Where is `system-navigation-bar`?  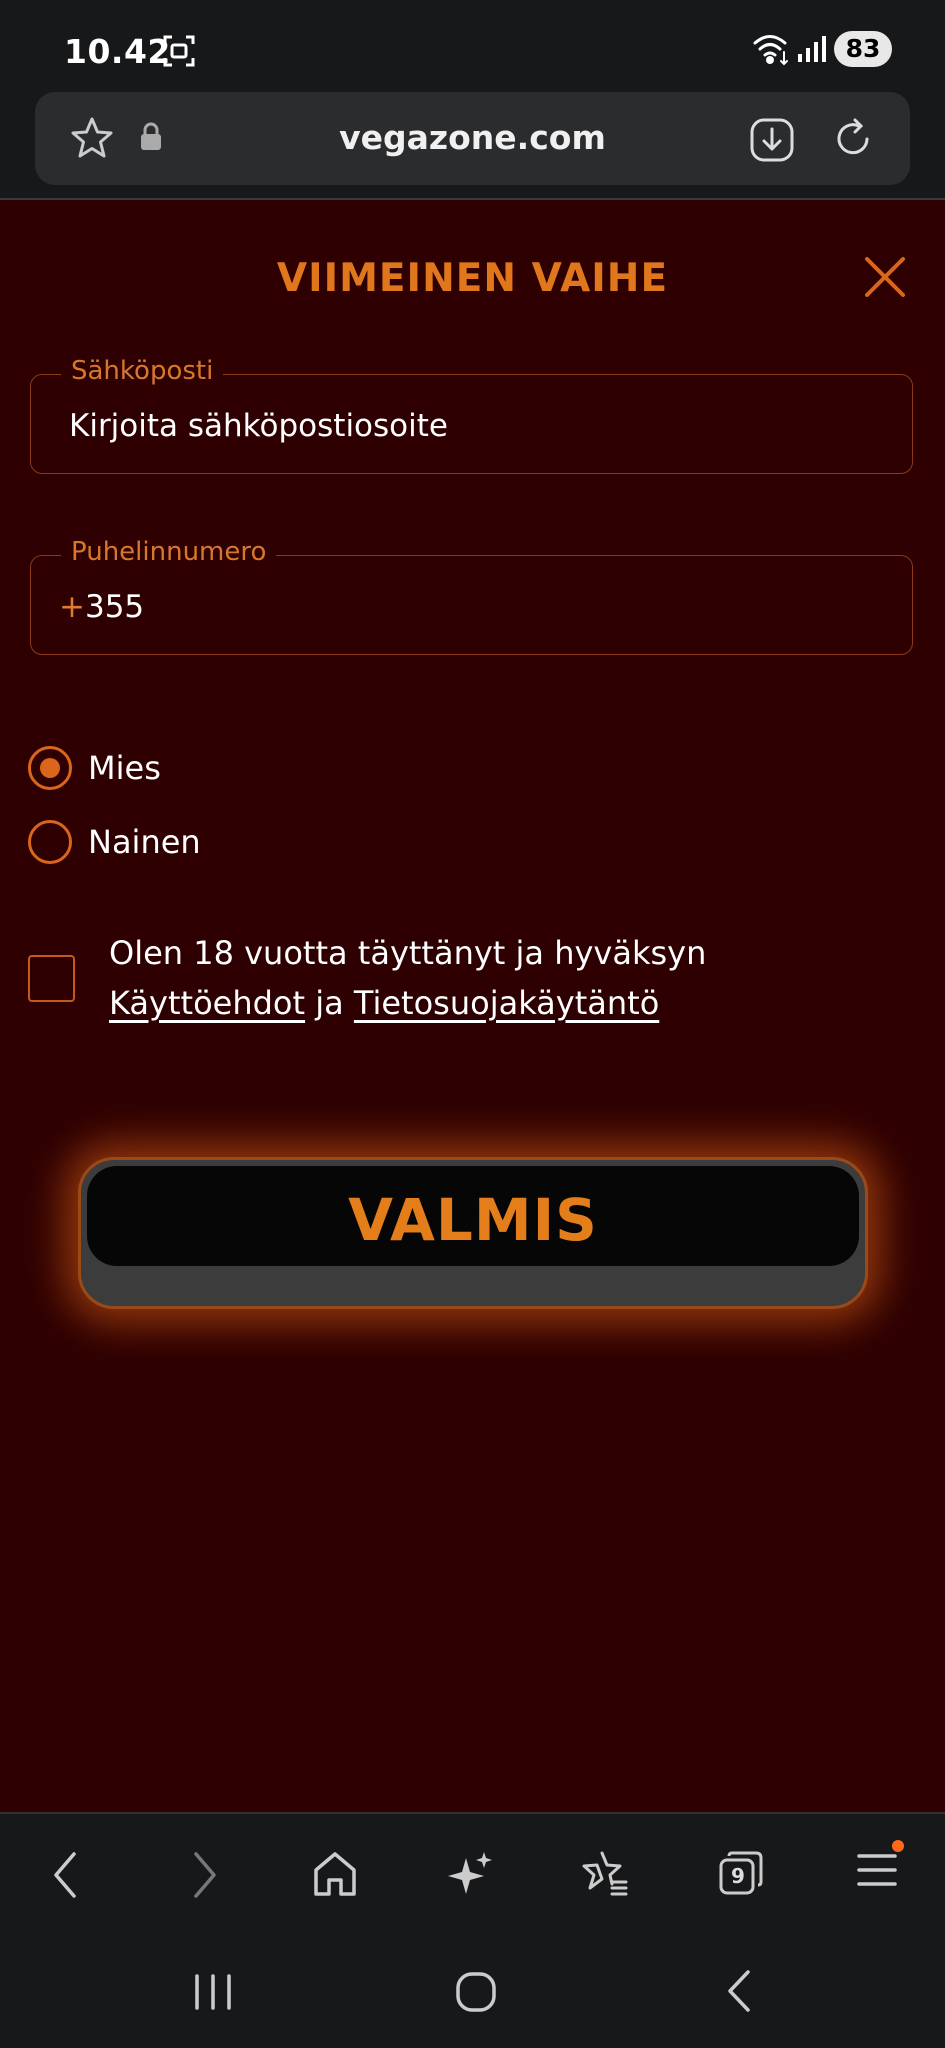 system-navigation-bar is located at coordinates (472, 1994).